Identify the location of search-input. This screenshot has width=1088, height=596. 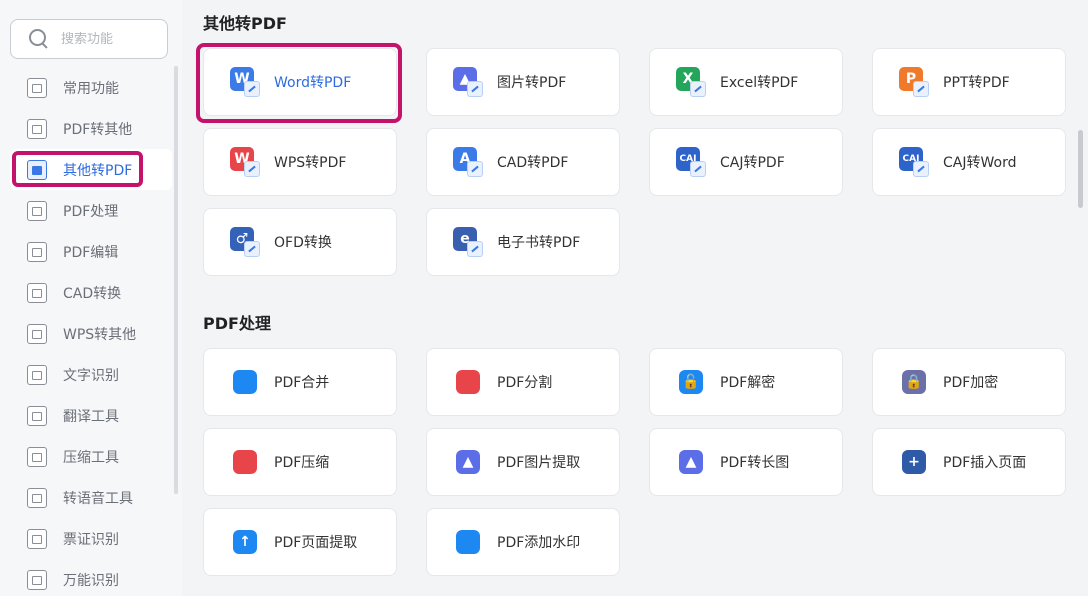
(106, 39).